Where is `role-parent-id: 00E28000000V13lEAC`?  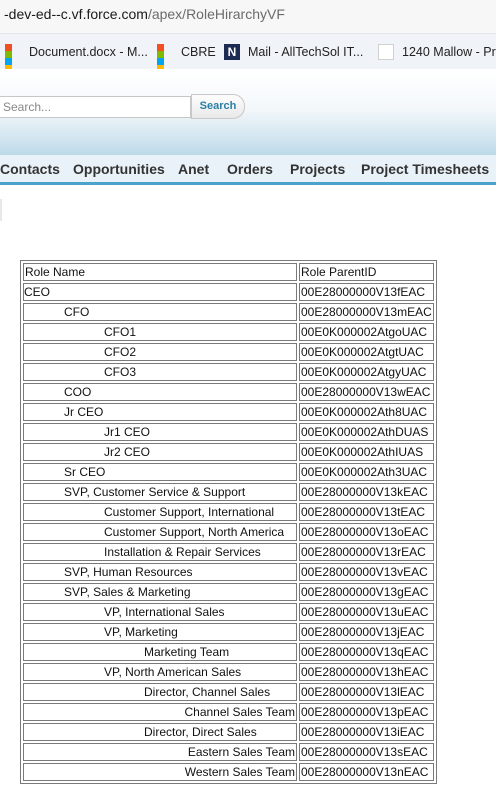
role-parent-id: 00E28000000V13lEAC is located at coordinates (366, 692).